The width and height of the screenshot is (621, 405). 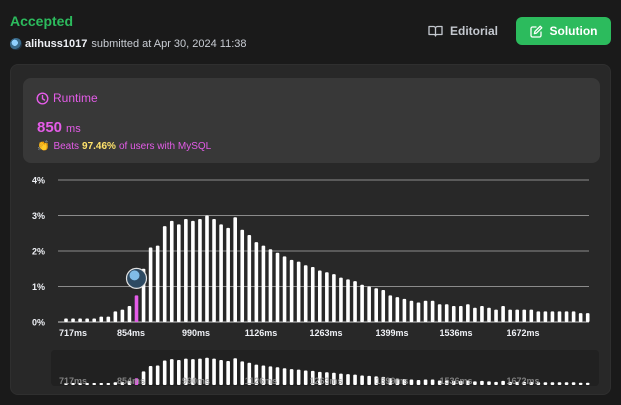 I want to click on edit-icon, so click(x=535, y=31).